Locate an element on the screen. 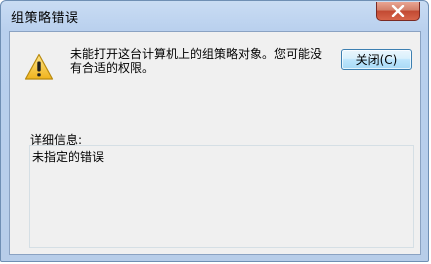 This screenshot has height=264, width=431. close-button: 关闭(C) is located at coordinates (376, 59).